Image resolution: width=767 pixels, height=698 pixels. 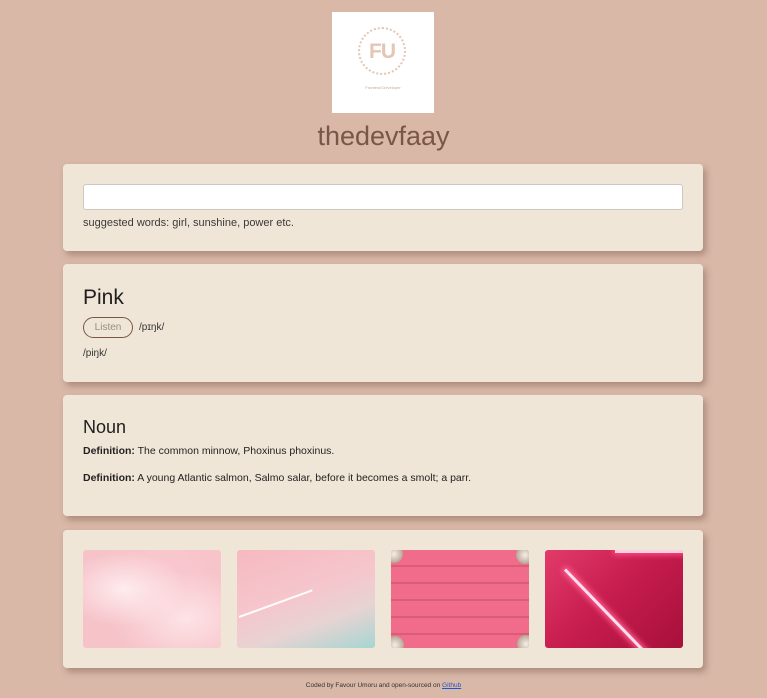 I want to click on word-title: Pink, so click(x=103, y=297).